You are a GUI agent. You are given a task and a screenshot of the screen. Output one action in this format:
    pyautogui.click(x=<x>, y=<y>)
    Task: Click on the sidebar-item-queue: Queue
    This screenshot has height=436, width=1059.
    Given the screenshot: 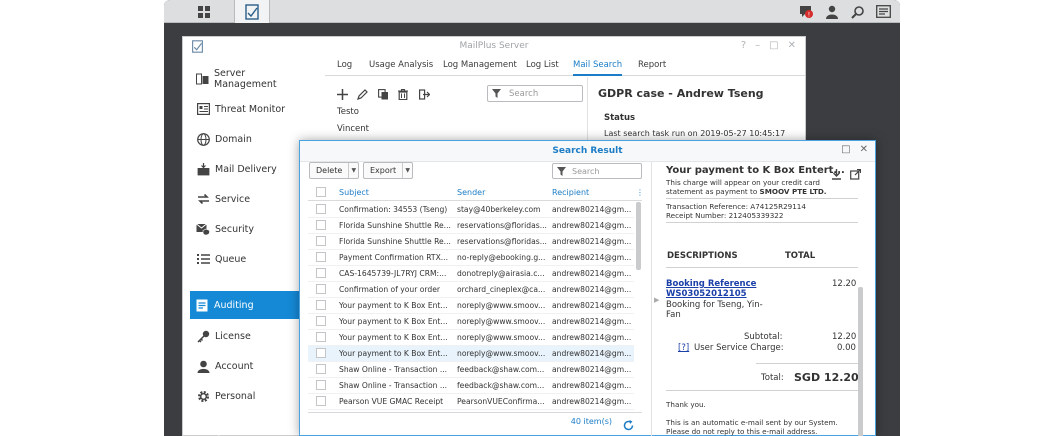 What is the action you would take?
    pyautogui.click(x=246, y=259)
    